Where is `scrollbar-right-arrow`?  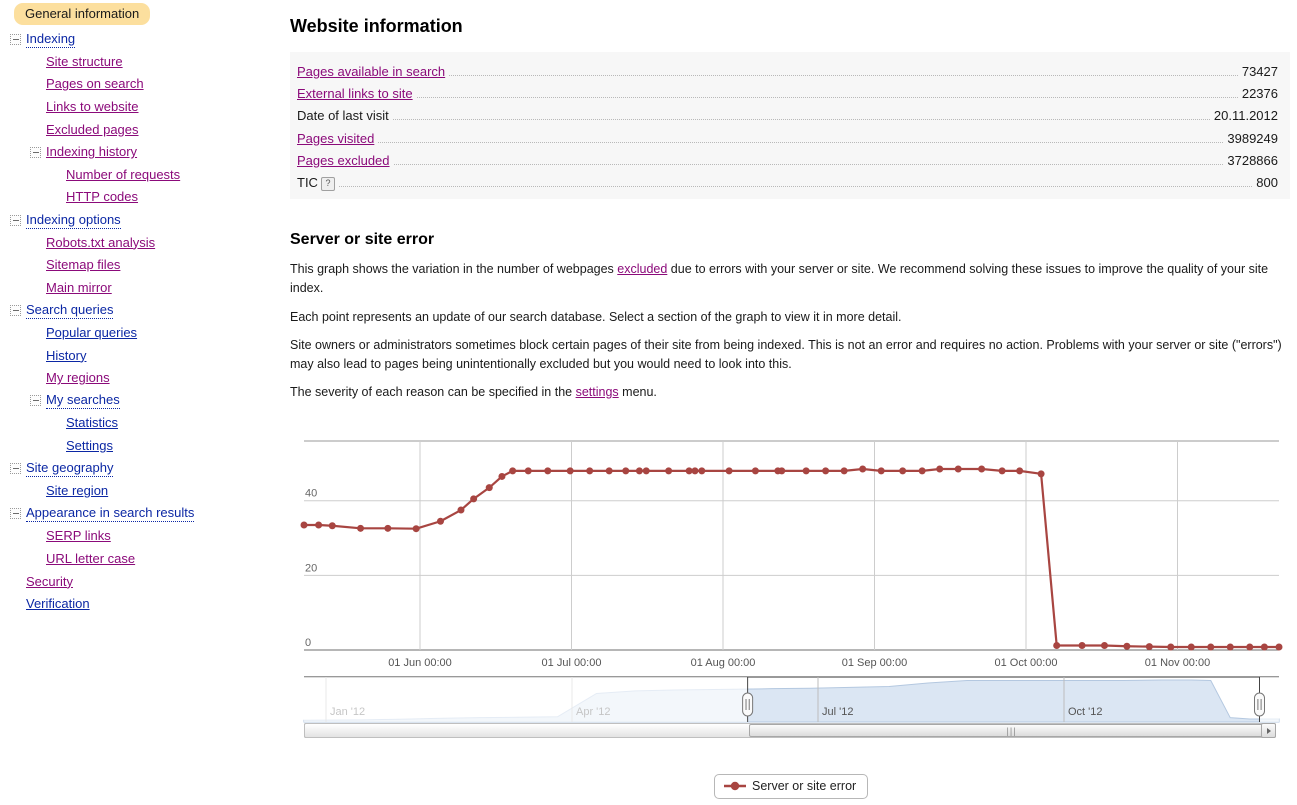 scrollbar-right-arrow is located at coordinates (1268, 730).